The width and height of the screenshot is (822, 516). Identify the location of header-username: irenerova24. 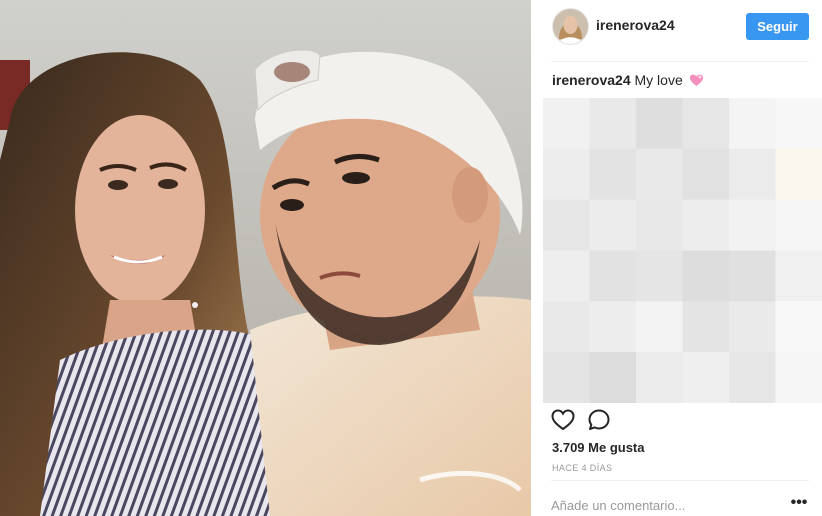
(635, 25).